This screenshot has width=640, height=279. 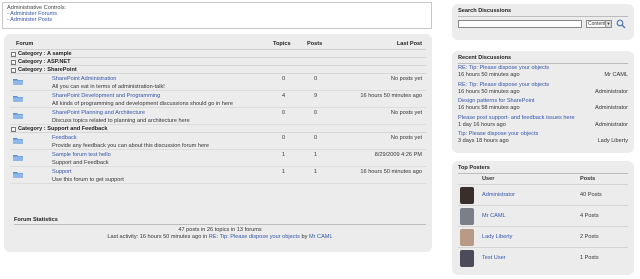 I want to click on search-input, so click(x=520, y=24).